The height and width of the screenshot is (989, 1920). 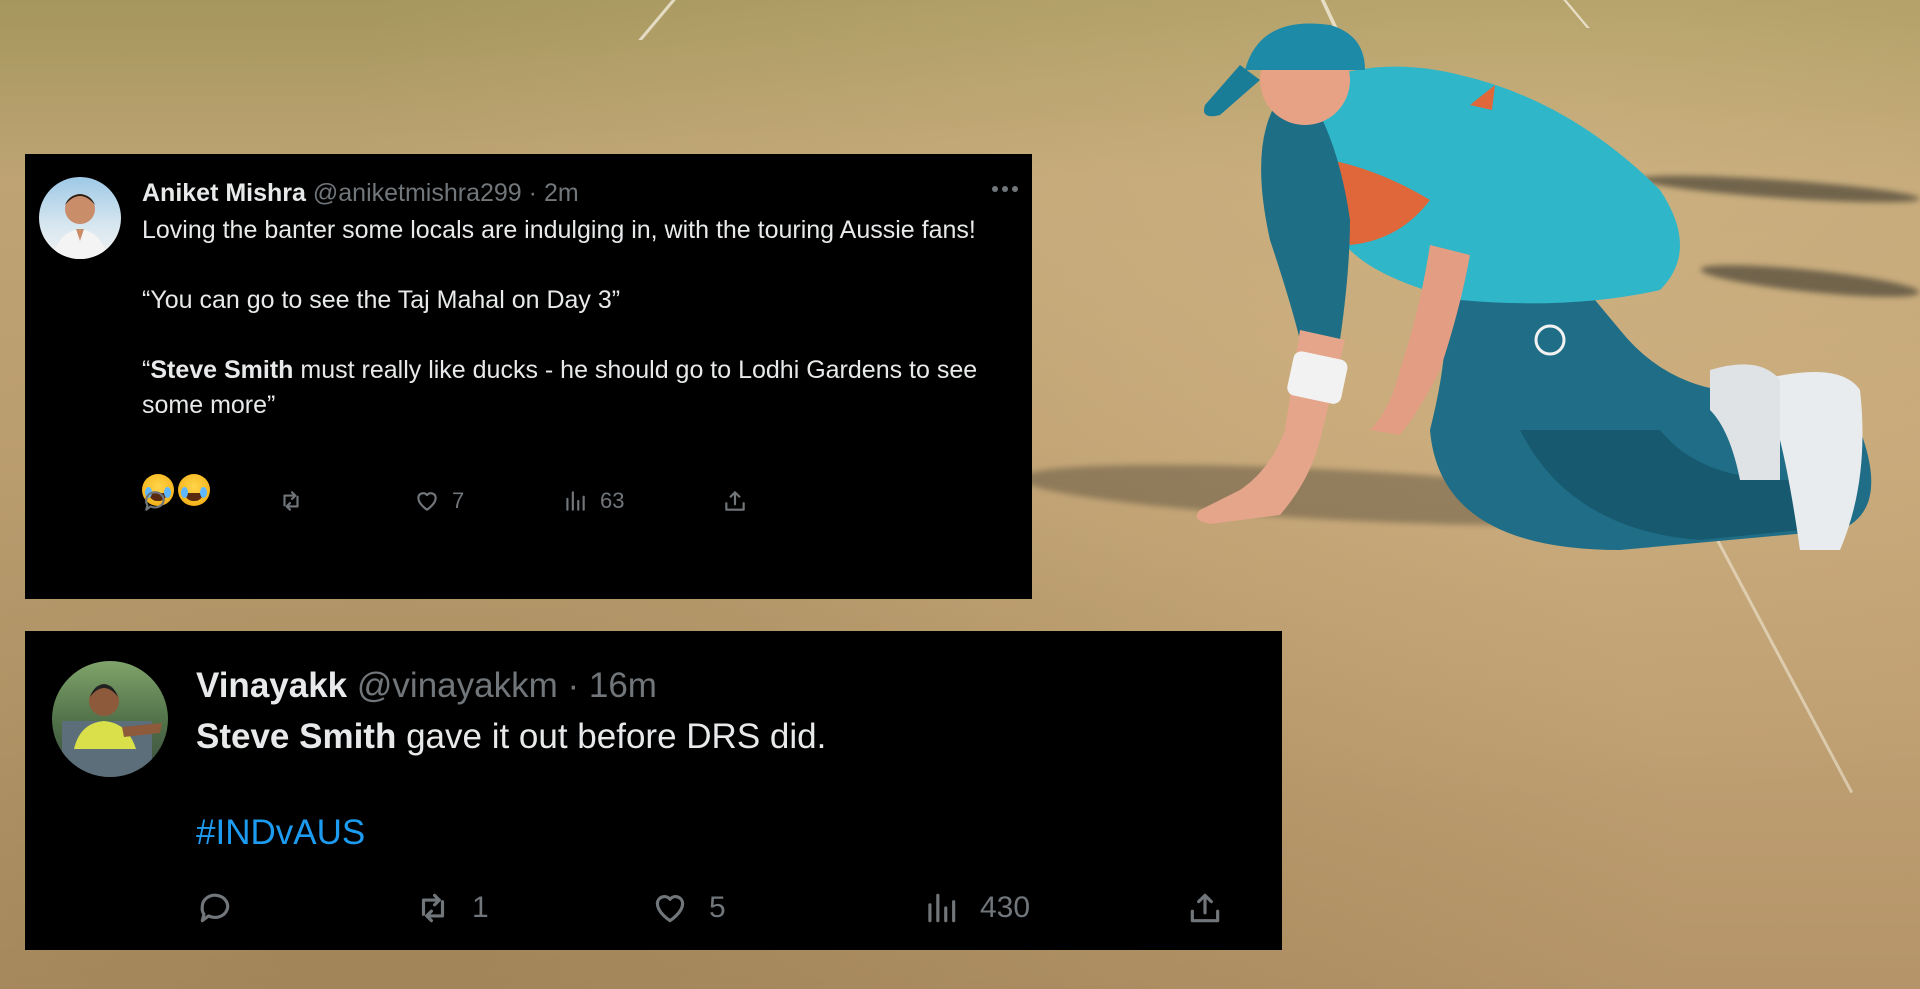 I want to click on tweet-header: Vinayakk @vinayakkm · 16m, so click(x=426, y=686).